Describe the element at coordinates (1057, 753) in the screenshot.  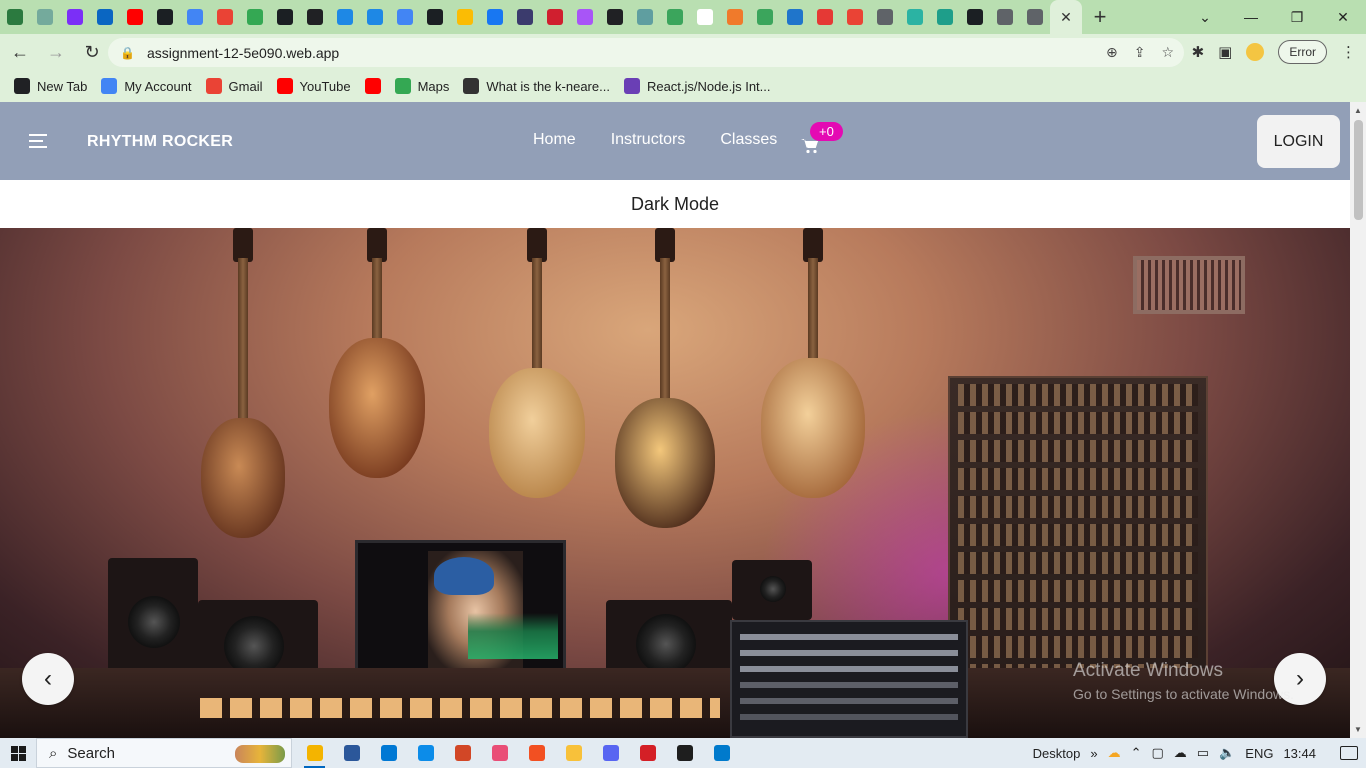
I see `desktop-toolbar-label: Desktop` at that location.